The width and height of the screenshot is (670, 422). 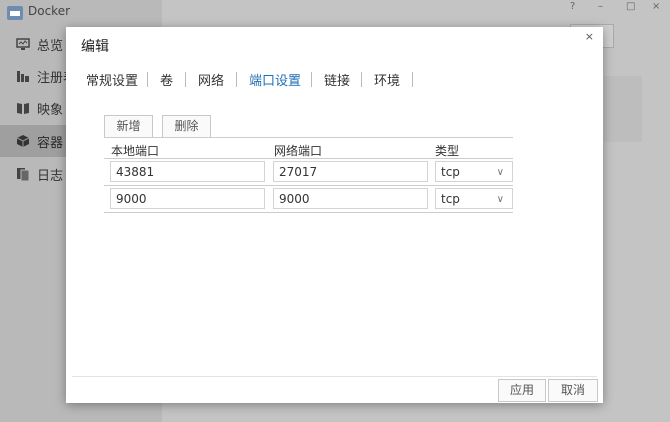 What do you see at coordinates (187, 198) in the screenshot?
I see `local-port-input: 9000` at bounding box center [187, 198].